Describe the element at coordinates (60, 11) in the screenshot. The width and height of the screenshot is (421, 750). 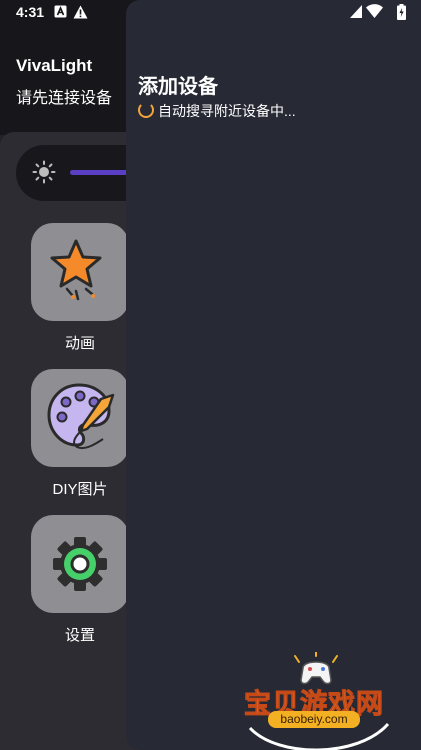
I see `a-box-icon` at that location.